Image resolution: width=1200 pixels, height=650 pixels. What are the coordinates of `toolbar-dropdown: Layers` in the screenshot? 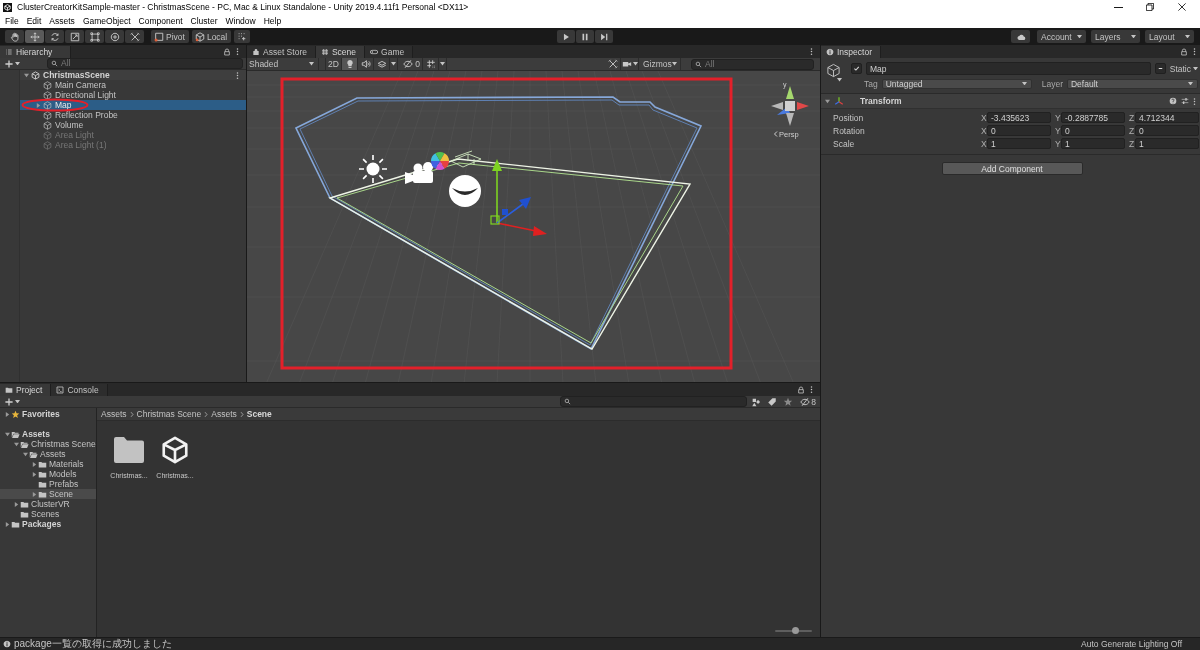 It's located at (1115, 36).